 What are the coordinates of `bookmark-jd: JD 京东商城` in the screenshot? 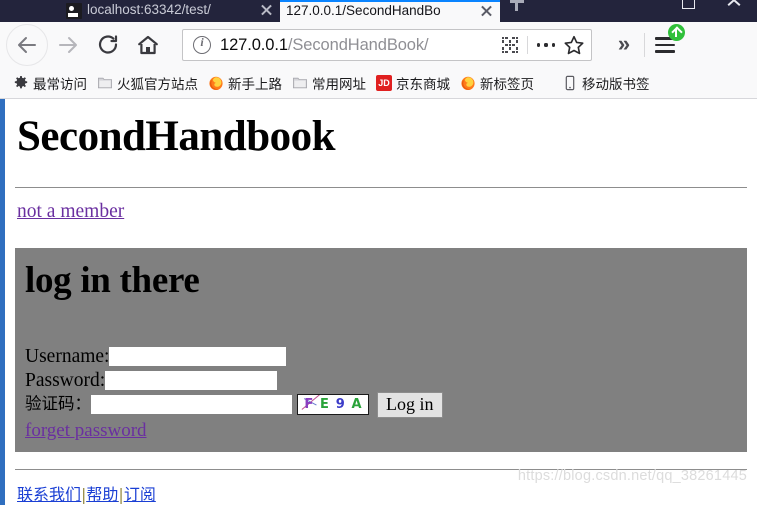 It's located at (413, 83).